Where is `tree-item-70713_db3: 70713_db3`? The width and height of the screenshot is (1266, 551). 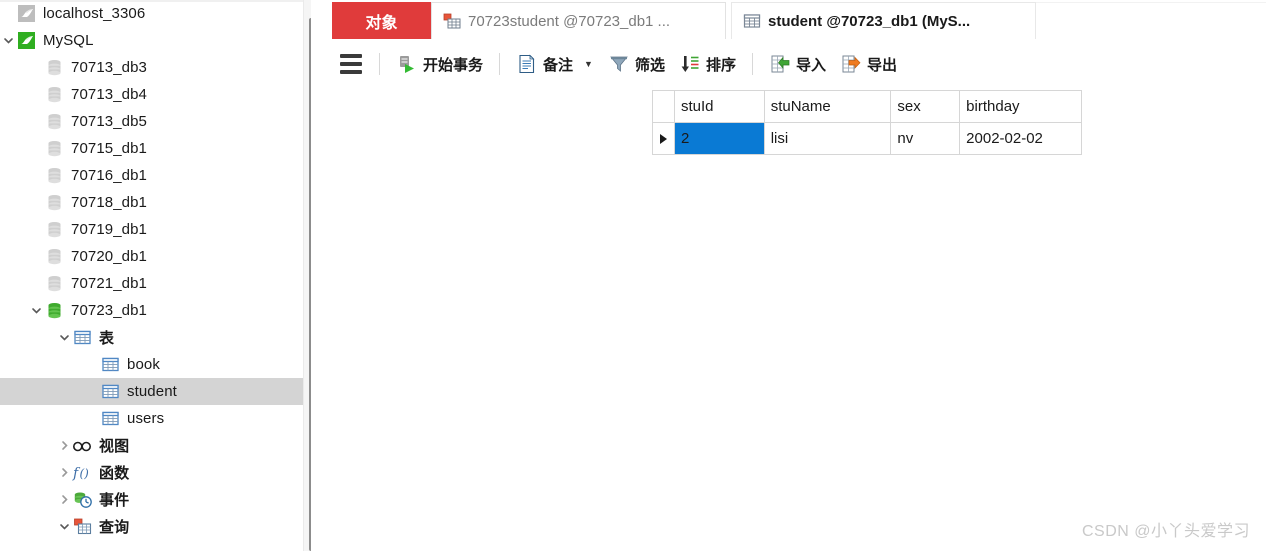
tree-item-70713_db3: 70713_db3 is located at coordinates (155, 67).